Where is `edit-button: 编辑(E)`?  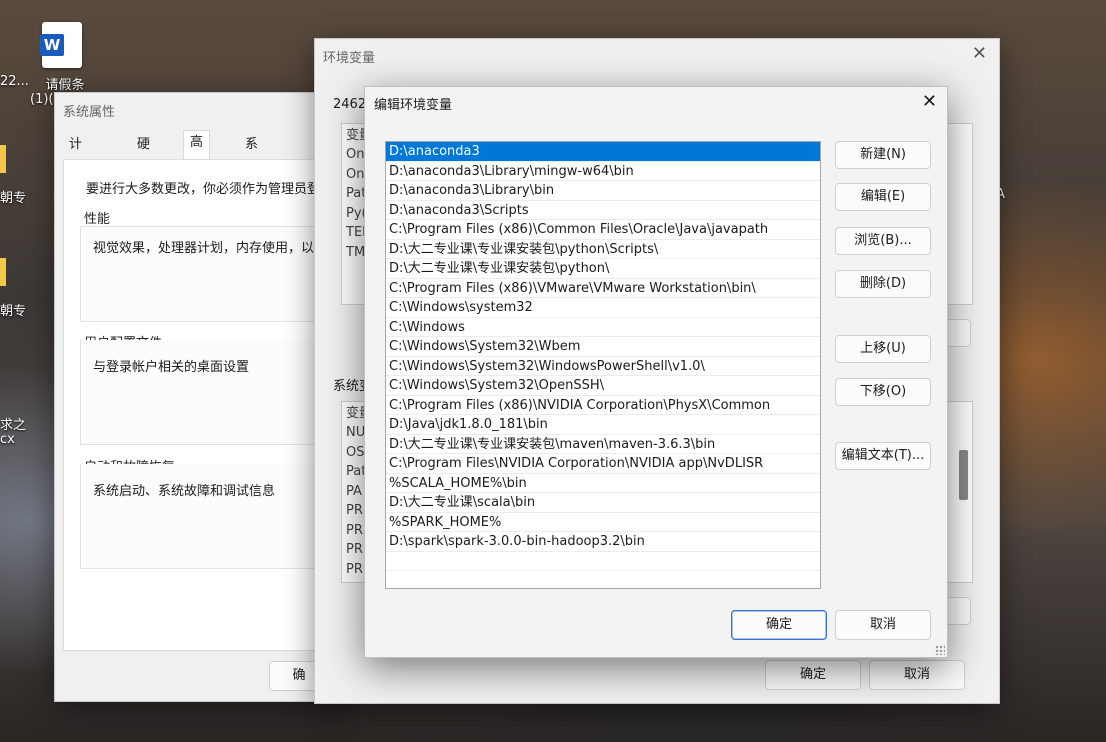
edit-button: 编辑(E) is located at coordinates (883, 197).